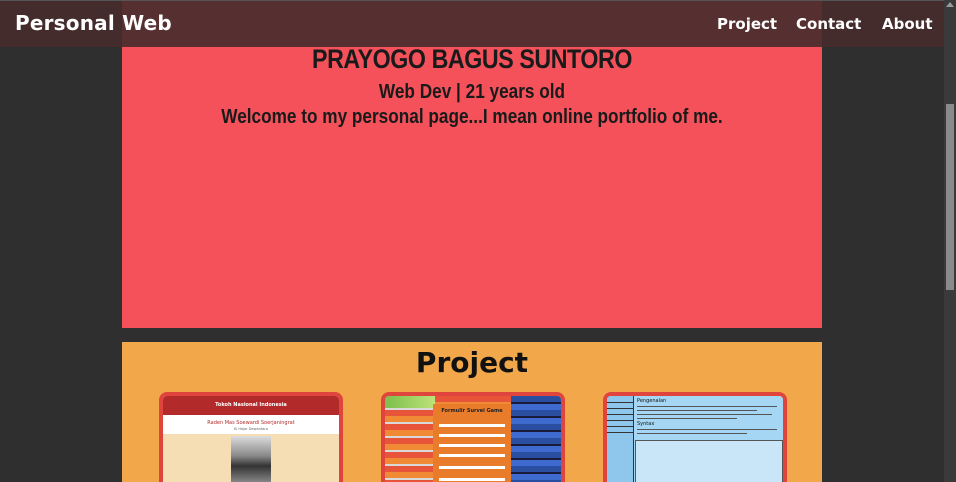  I want to click on site-brand: Personal Web, so click(93, 23).